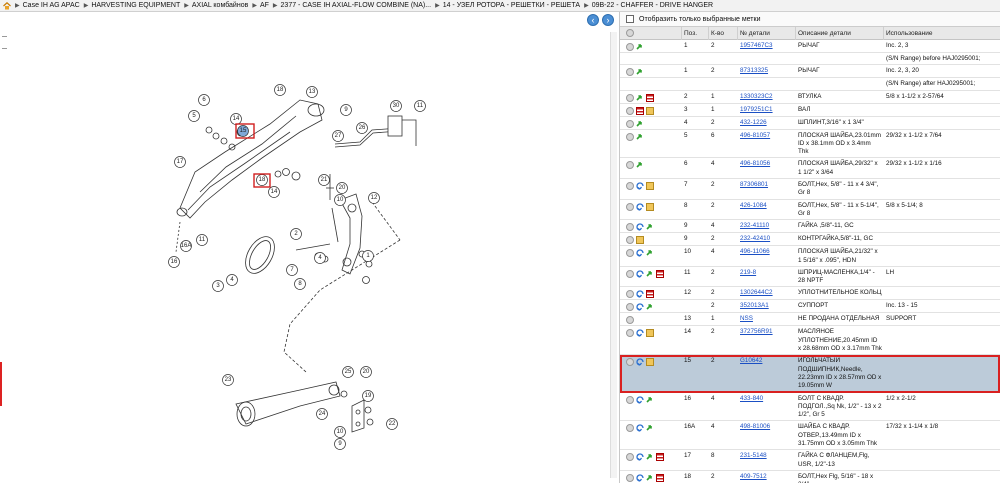 The image size is (1000, 483). What do you see at coordinates (292, 270) in the screenshot?
I see `callout-bubble: 7` at bounding box center [292, 270].